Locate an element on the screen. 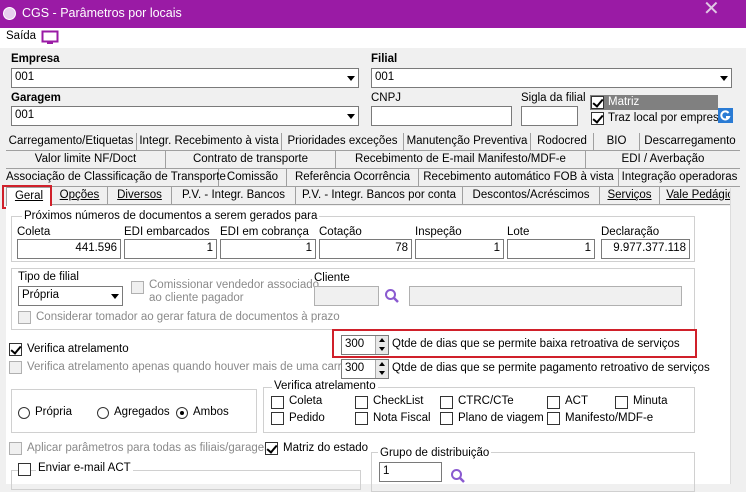  inspecao-input: 1 is located at coordinates (459, 249).